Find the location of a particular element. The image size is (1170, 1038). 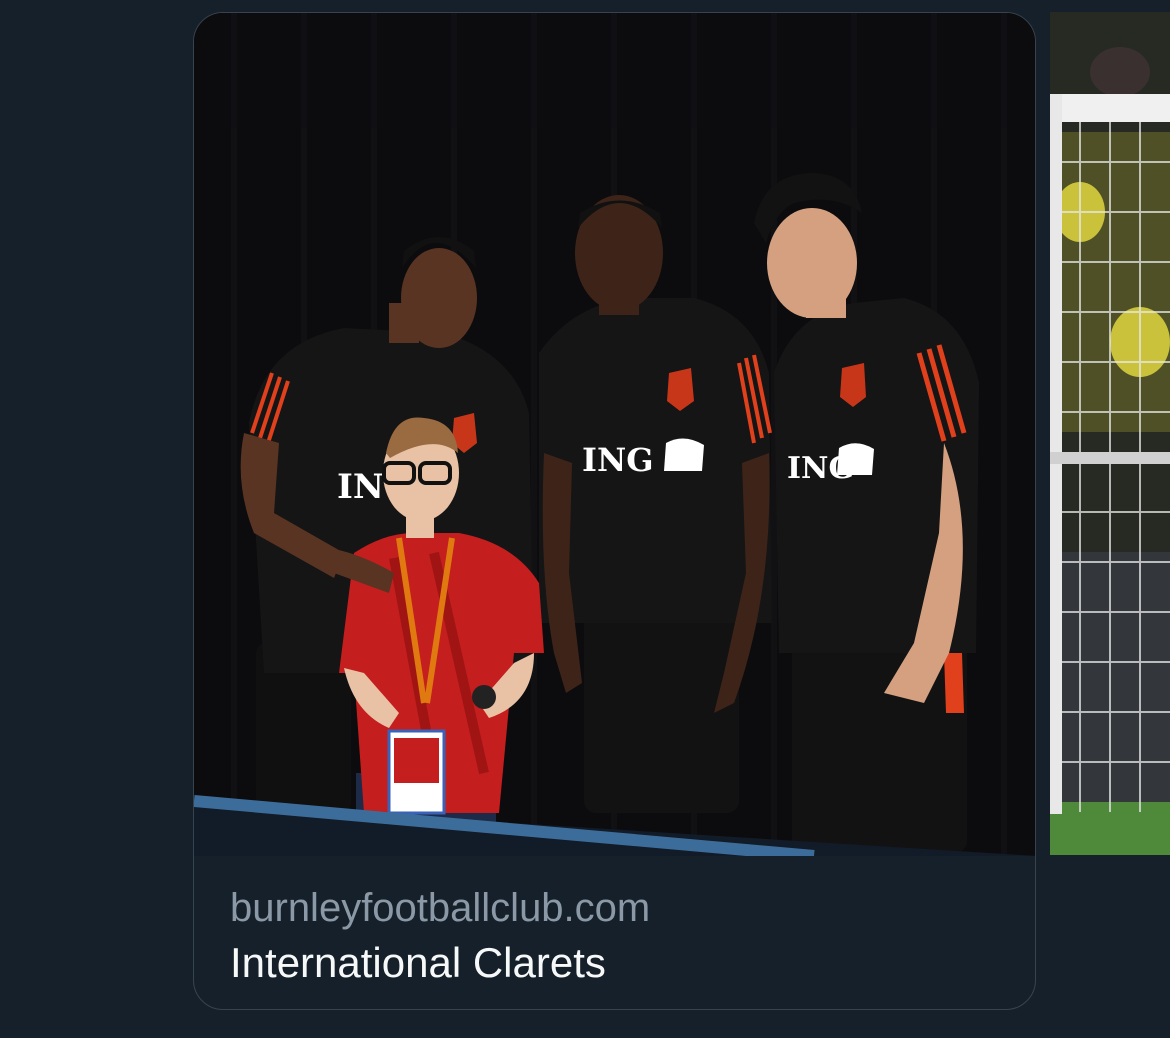

svg-text: IN is located at coordinates (360, 487).